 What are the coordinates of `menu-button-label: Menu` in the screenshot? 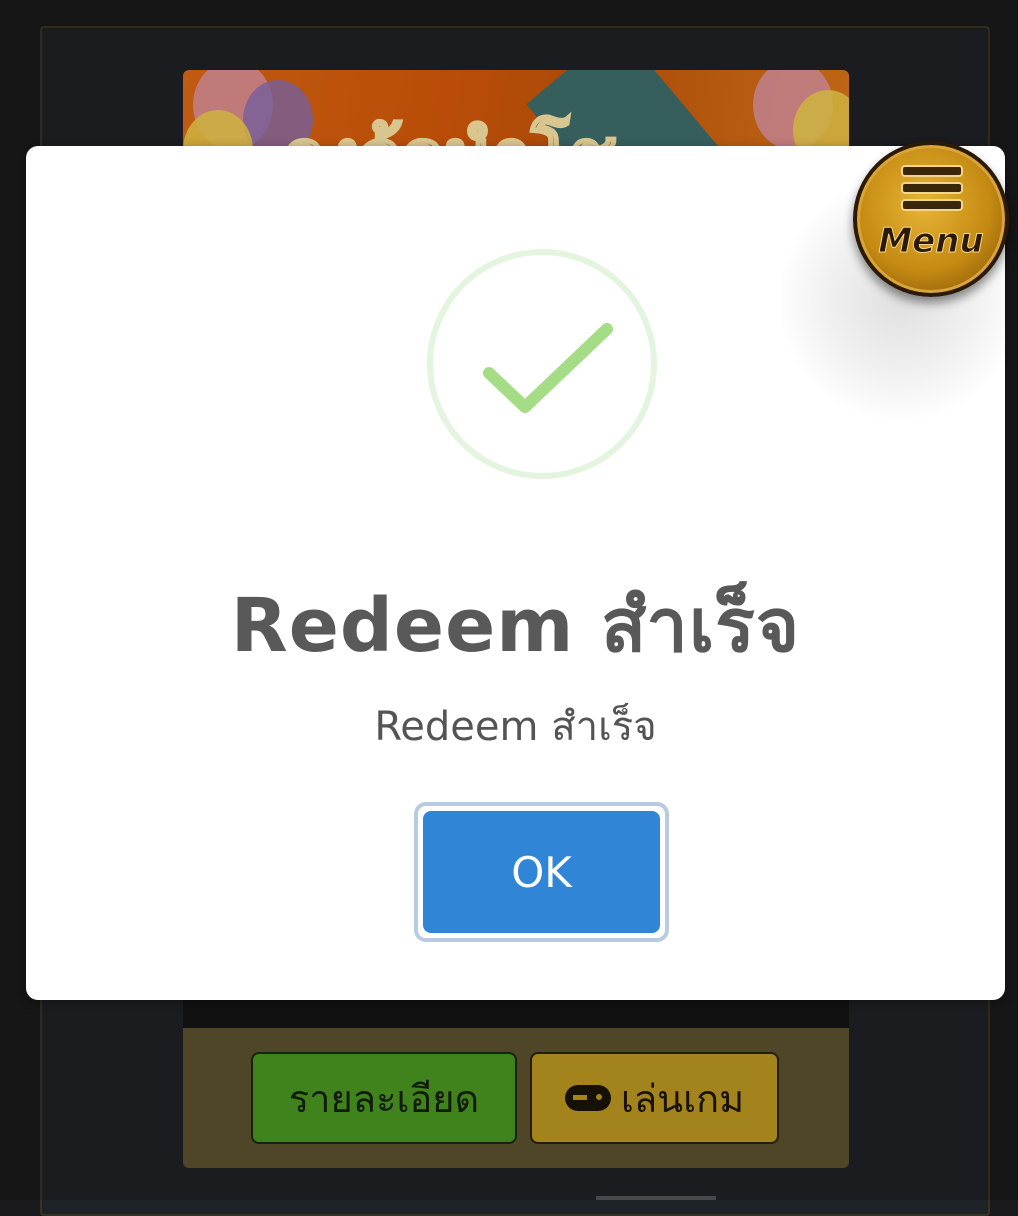 It's located at (931, 241).